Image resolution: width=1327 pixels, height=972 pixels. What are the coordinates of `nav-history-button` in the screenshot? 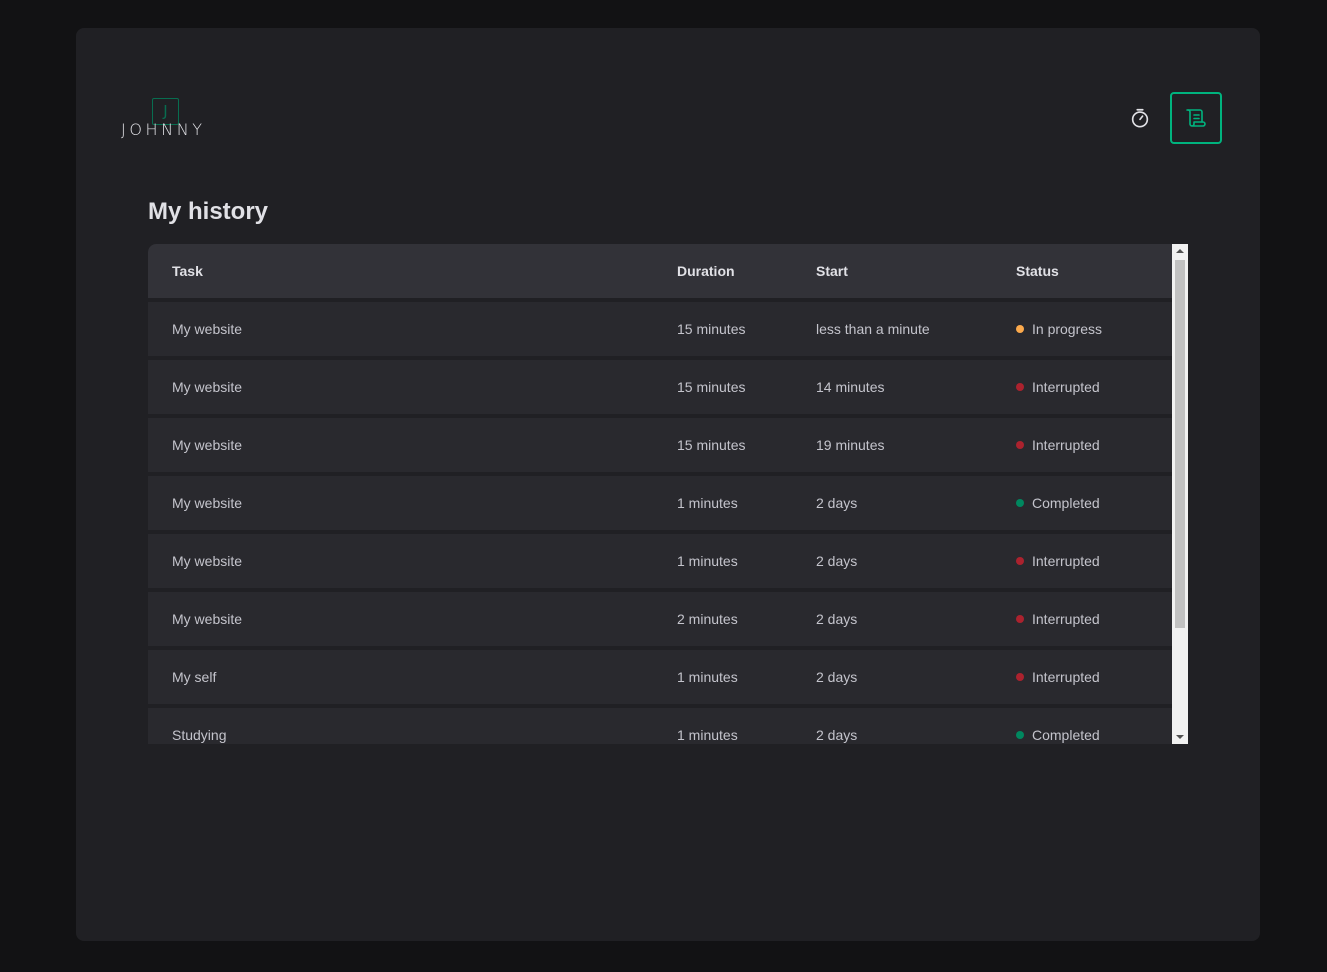 It's located at (1196, 118).